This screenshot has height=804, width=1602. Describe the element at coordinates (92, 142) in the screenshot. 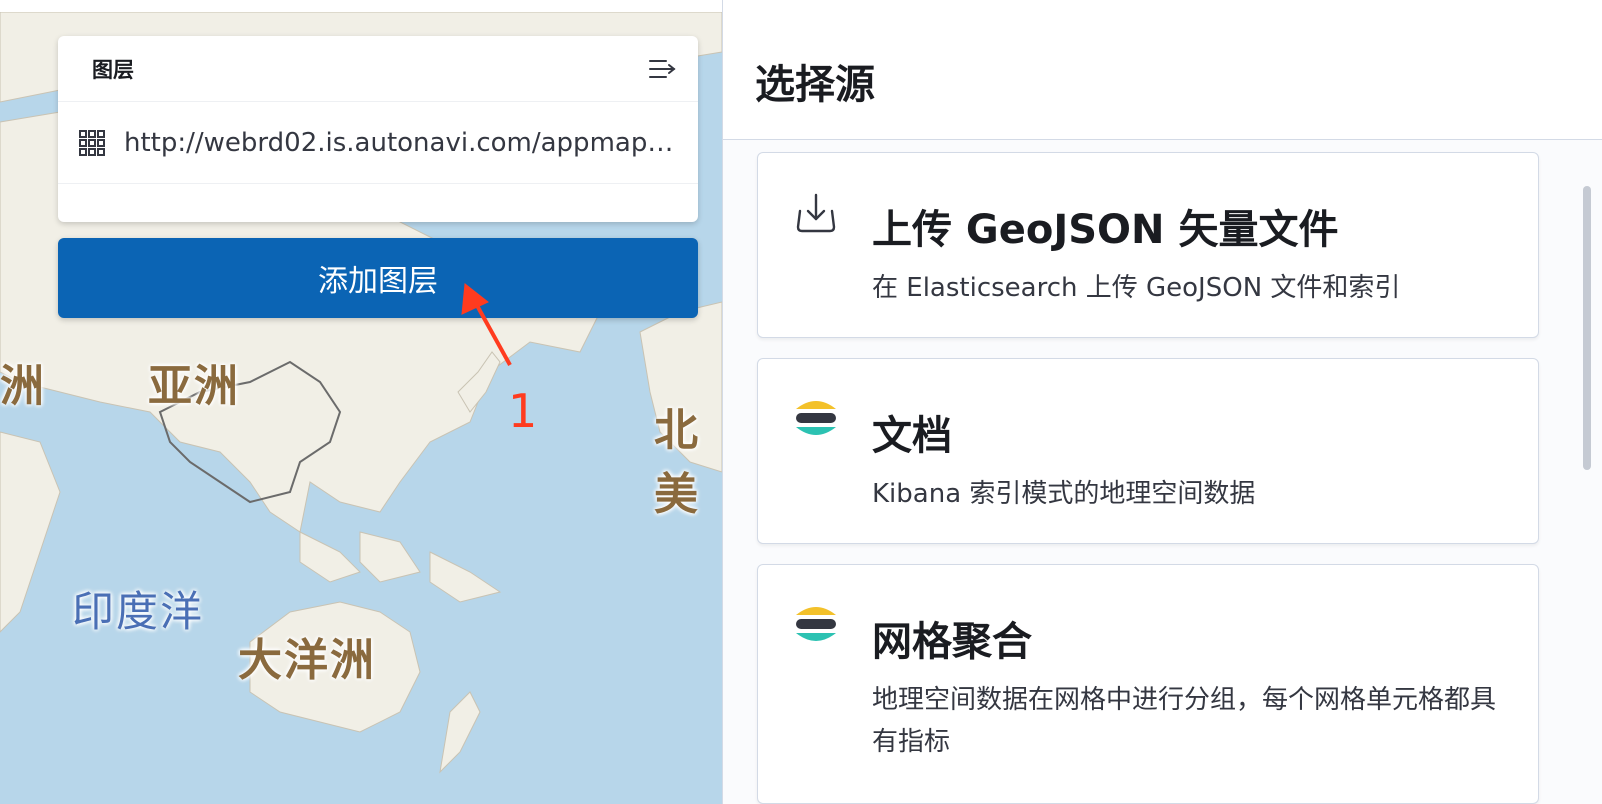

I see `grid-icon` at that location.